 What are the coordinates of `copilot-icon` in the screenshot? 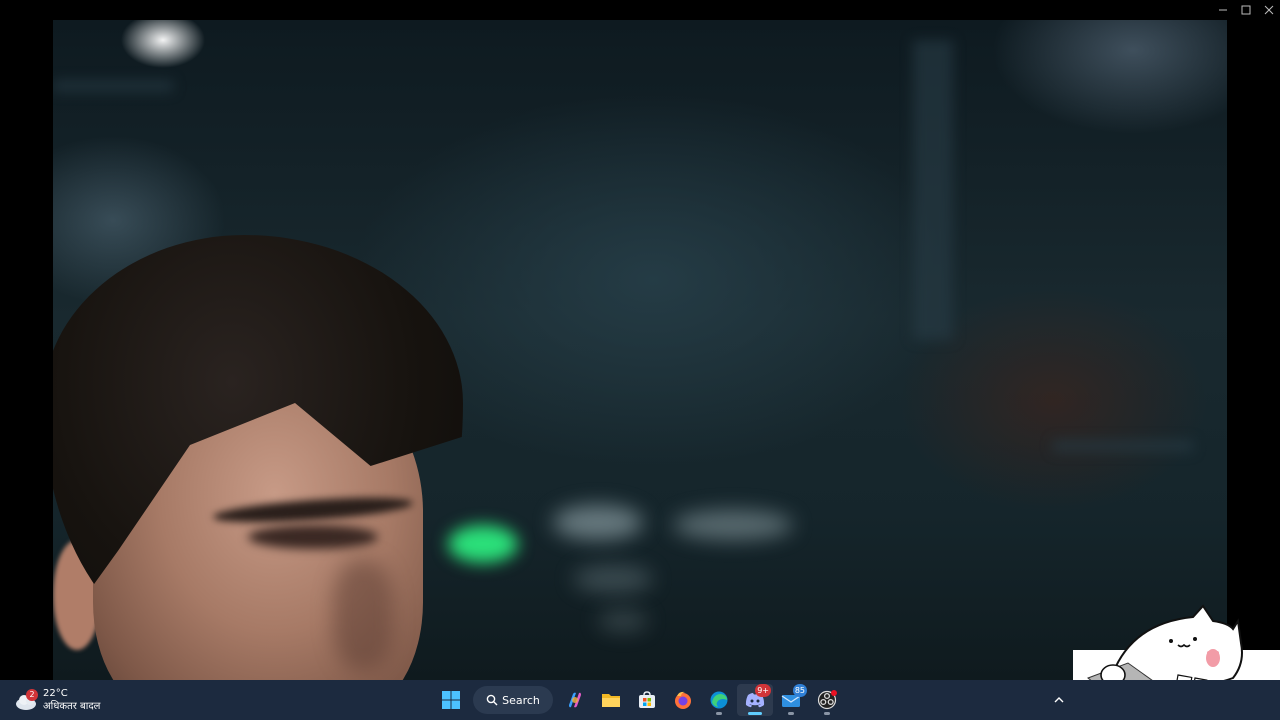 It's located at (575, 700).